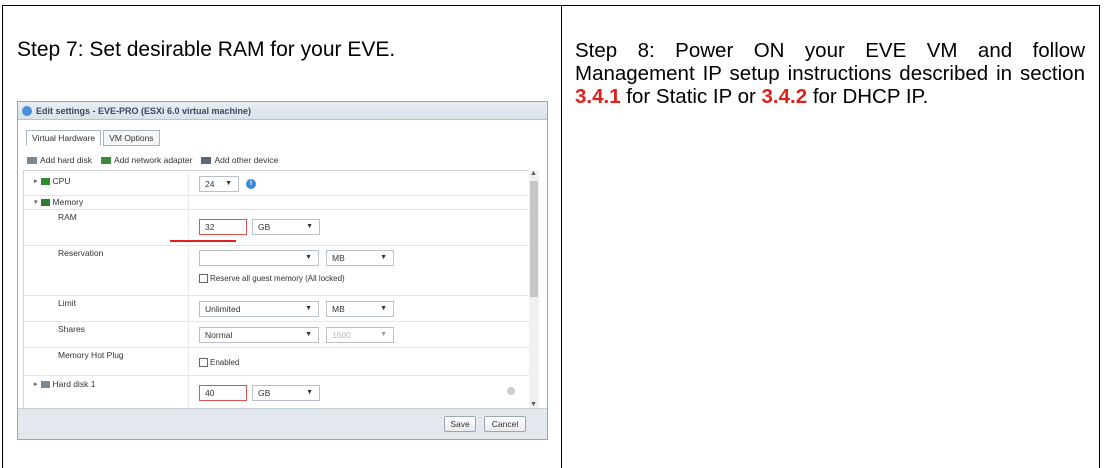 The height and width of the screenshot is (468, 1104). I want to click on limit-label: Limit, so click(67, 303).